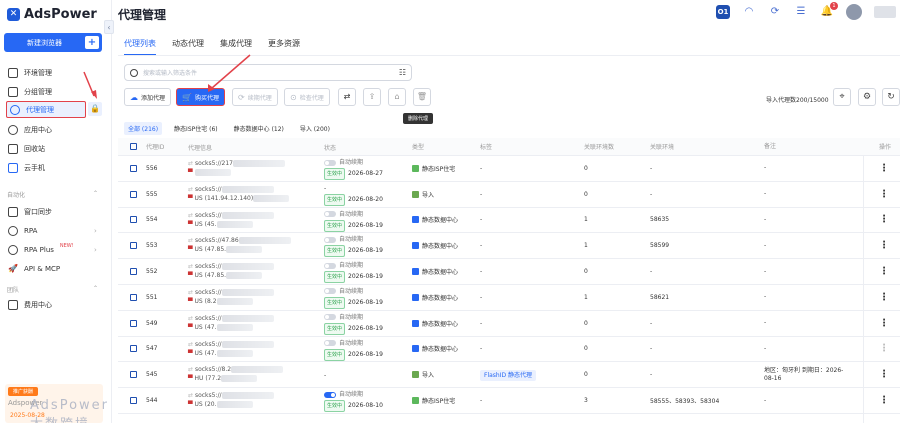 Image resolution: width=900 pixels, height=423 pixels. Describe the element at coordinates (723, 12) in the screenshot. I see `client-icon: O1` at that location.